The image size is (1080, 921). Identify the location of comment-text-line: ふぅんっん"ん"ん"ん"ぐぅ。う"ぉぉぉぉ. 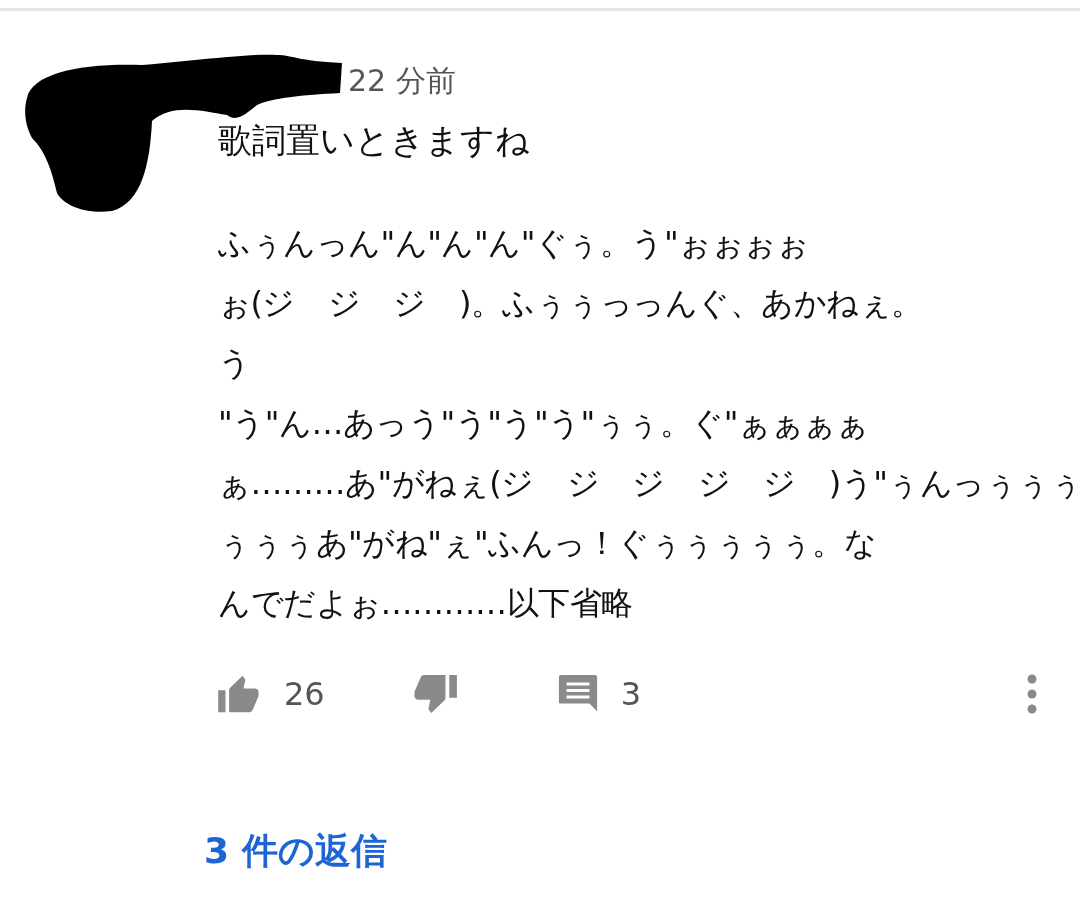
(514, 243).